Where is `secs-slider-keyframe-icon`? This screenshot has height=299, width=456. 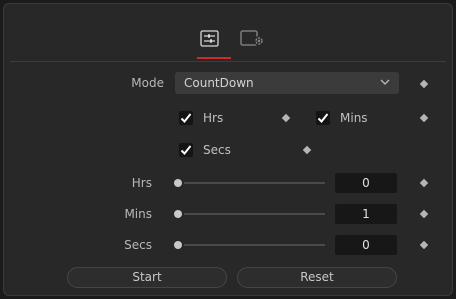
secs-slider-keyframe-icon is located at coordinates (424, 245).